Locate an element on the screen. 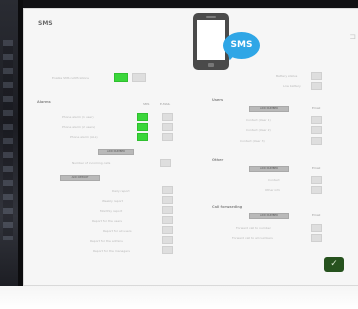 The height and width of the screenshot is (309, 358). other-item-1-toggle is located at coordinates (316, 180).